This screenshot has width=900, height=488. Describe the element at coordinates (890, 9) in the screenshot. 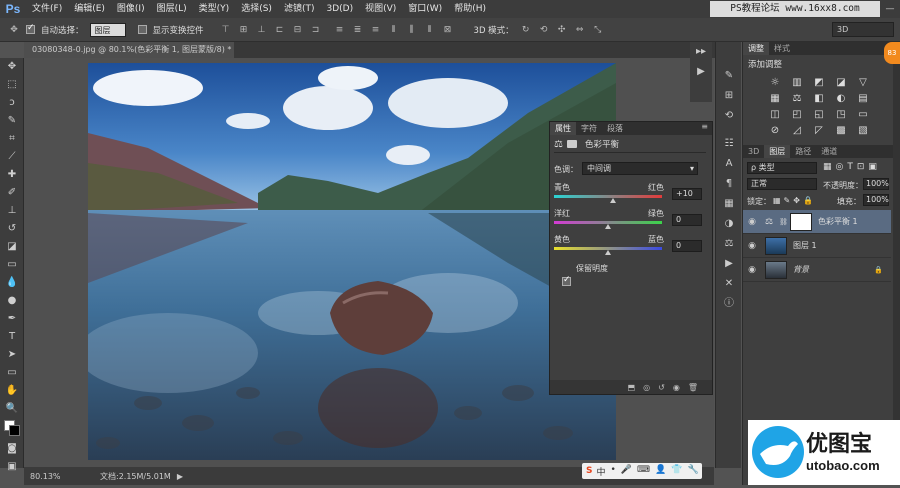

I see `minimize-button: —` at that location.